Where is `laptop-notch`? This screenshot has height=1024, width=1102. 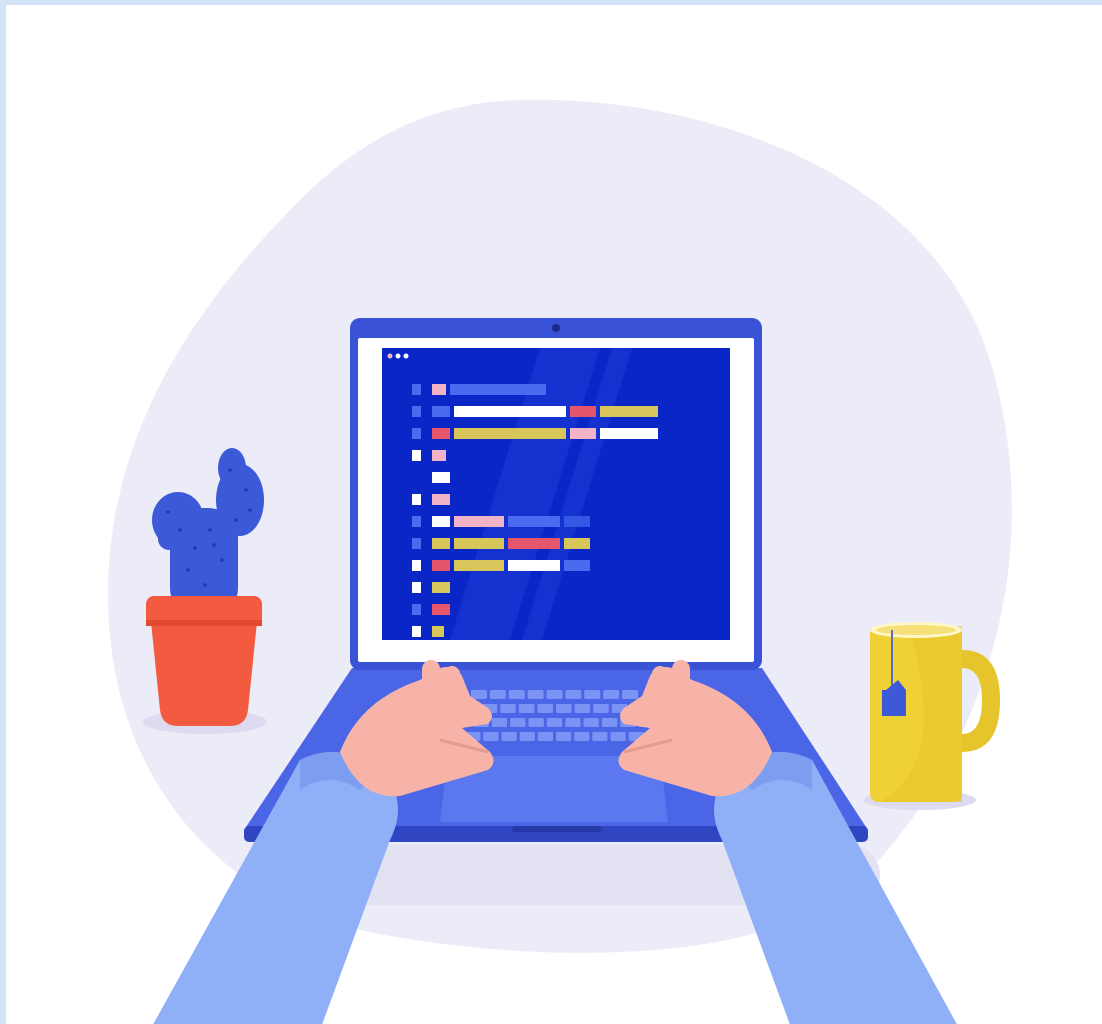
laptop-notch is located at coordinates (557, 829).